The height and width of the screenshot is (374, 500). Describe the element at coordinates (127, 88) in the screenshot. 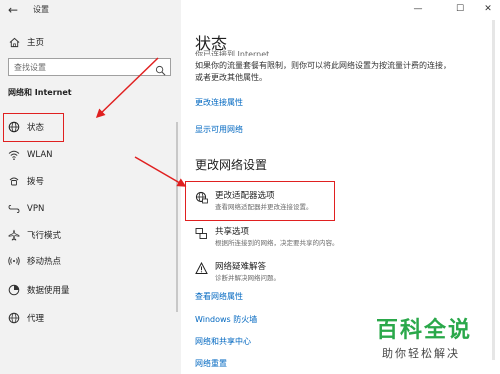

I see `arrow-to-status` at that location.